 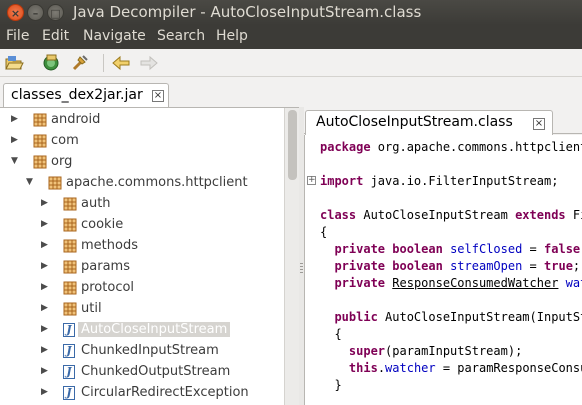 What do you see at coordinates (149, 63) in the screenshot?
I see `forward-arrow-icon` at bounding box center [149, 63].